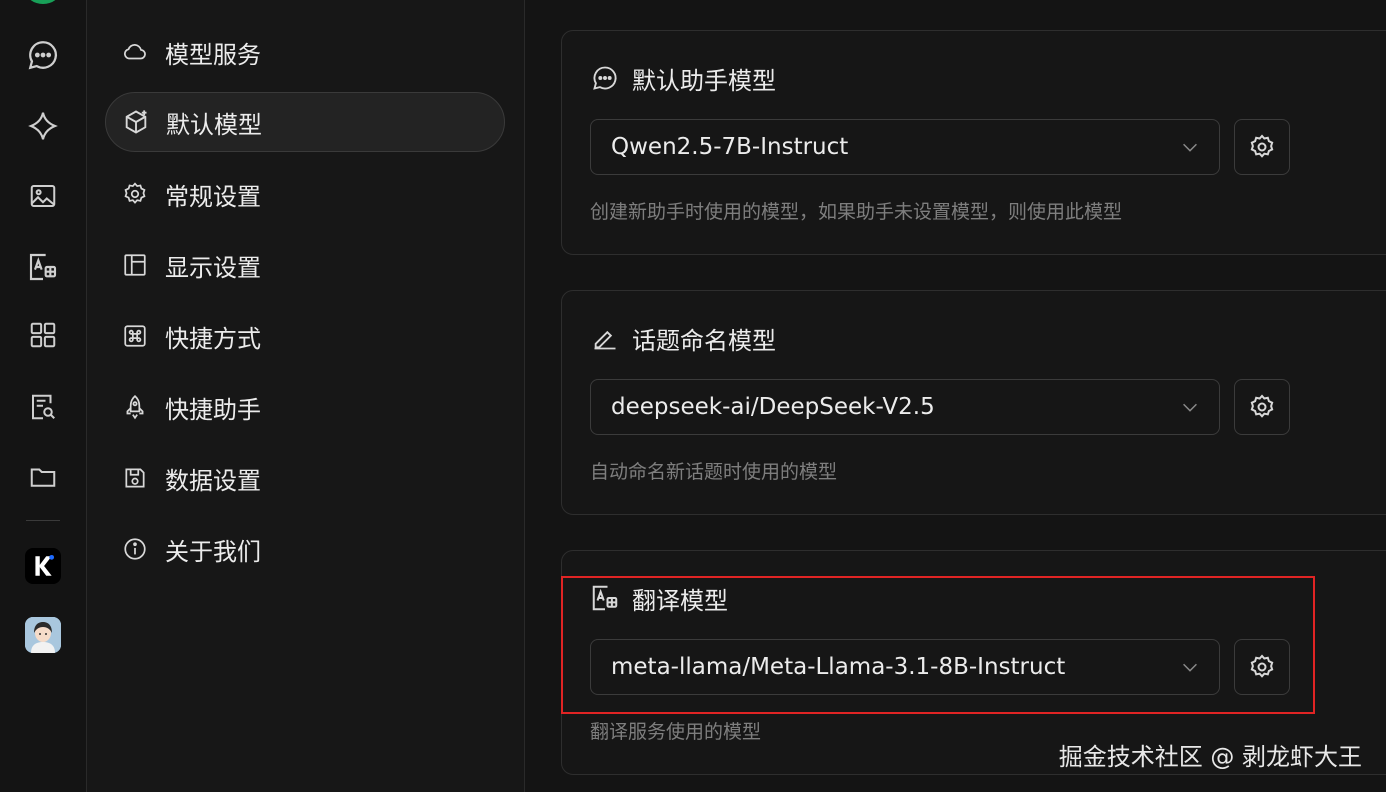 This screenshot has width=1386, height=792. What do you see at coordinates (213, 551) in the screenshot?
I see `menu-item-label: 关于我们` at bounding box center [213, 551].